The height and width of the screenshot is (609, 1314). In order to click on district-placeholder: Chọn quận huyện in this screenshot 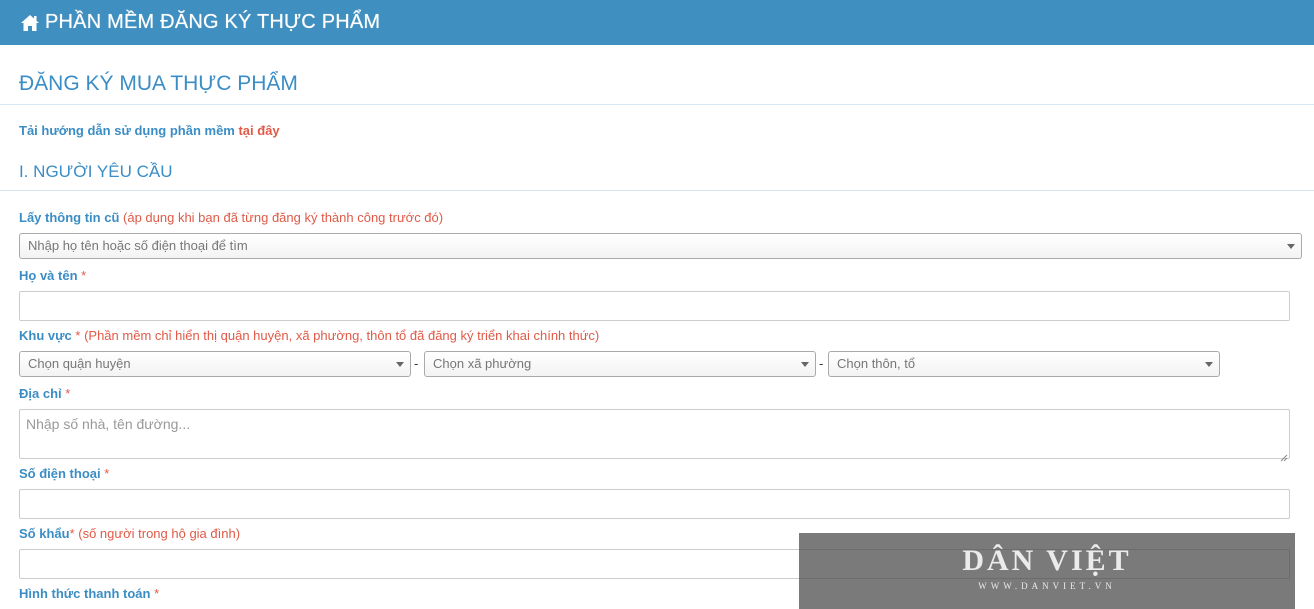, I will do `click(79, 363)`.